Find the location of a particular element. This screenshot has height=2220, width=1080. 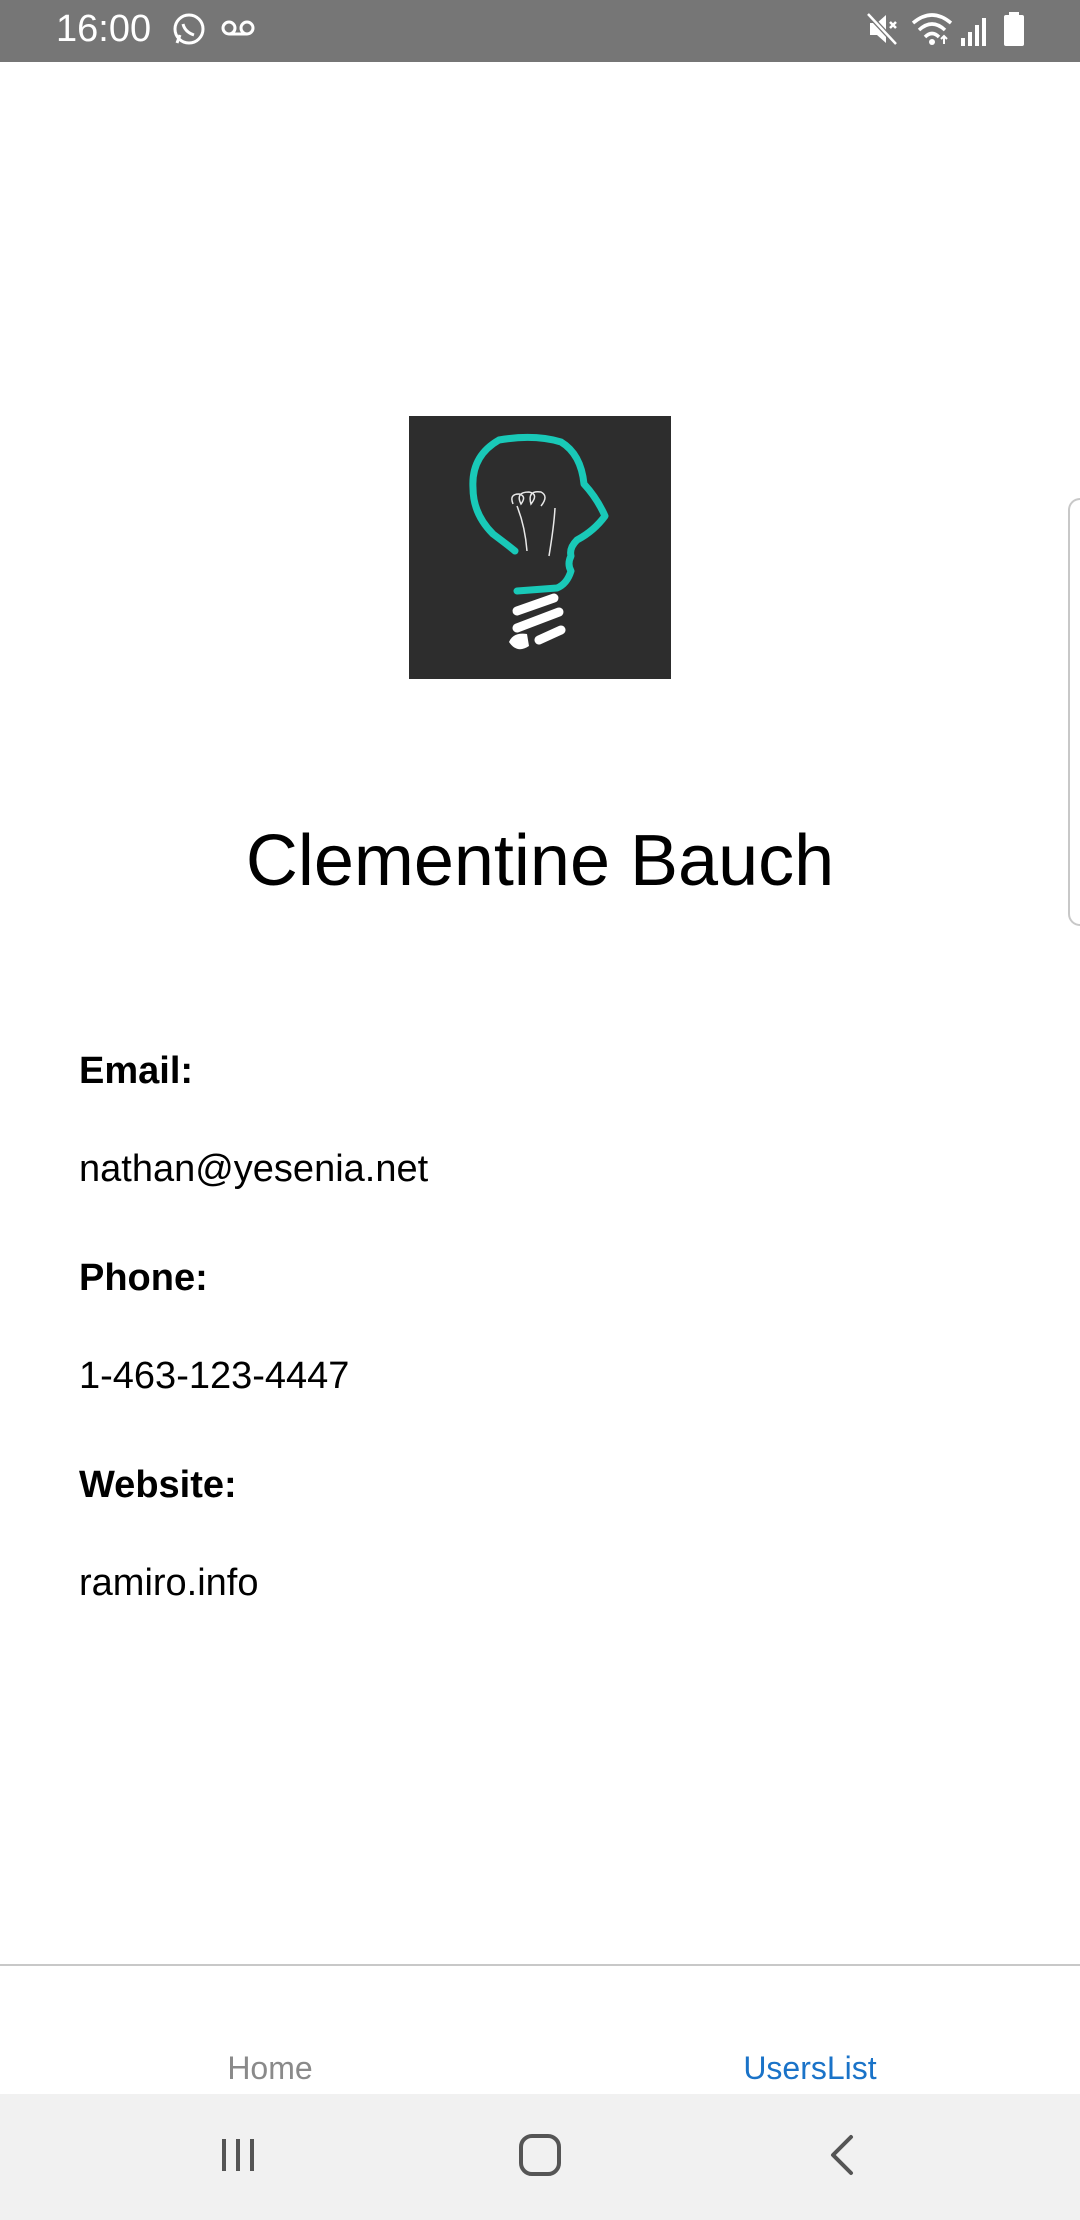

home-icon is located at coordinates (540, 2157).